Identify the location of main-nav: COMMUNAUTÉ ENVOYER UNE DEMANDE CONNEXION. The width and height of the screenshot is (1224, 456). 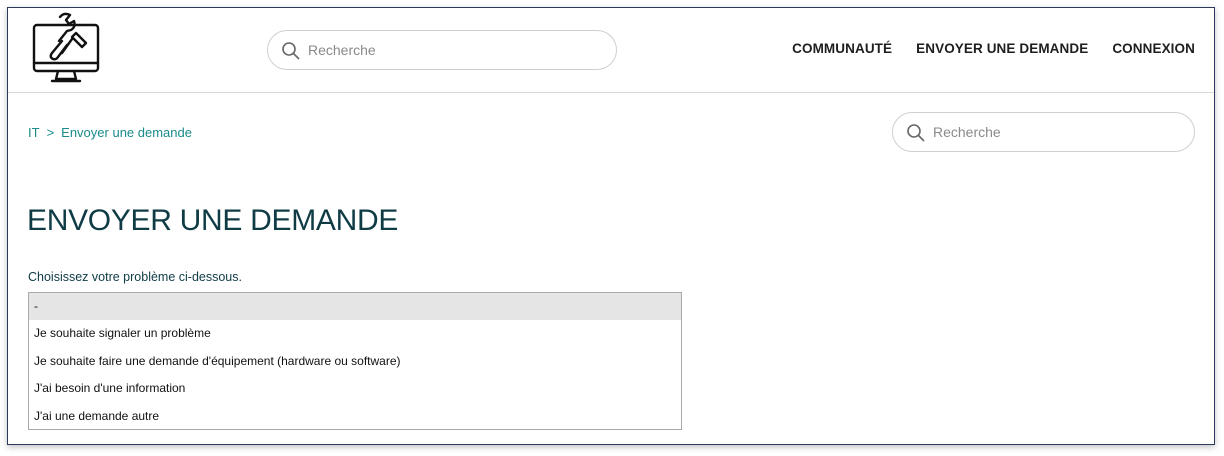
(993, 48).